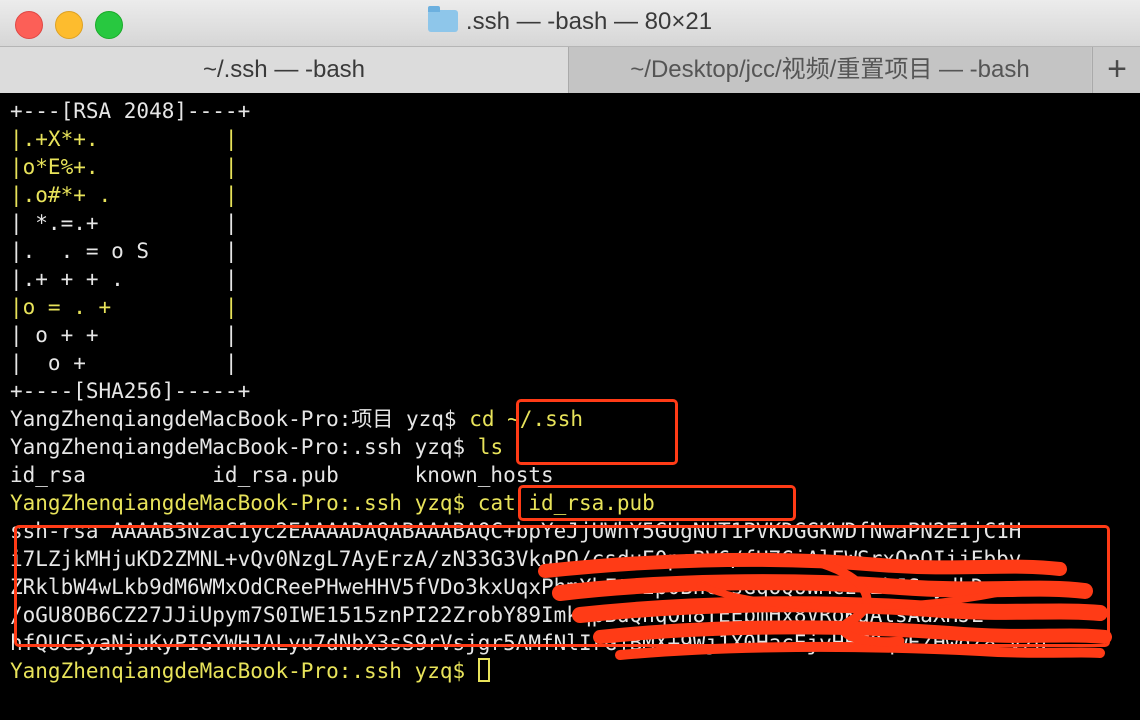 The image size is (1140, 720). What do you see at coordinates (829, 70) in the screenshot?
I see `tab-project: ~/Desktop/jcc/视频/重置项目 — -bash` at bounding box center [829, 70].